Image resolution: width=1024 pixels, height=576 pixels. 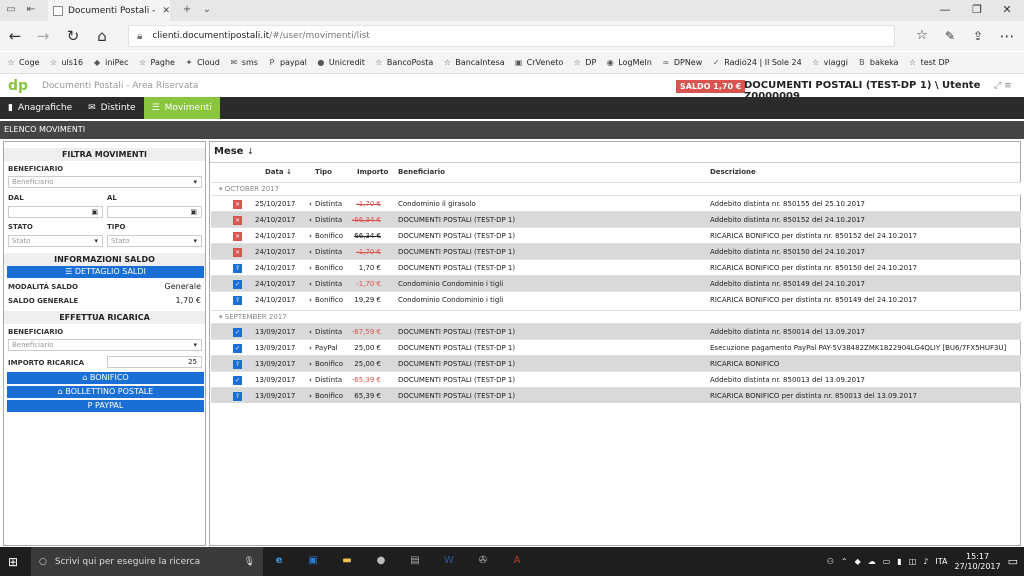 I want to click on favorite-item: ▣ CrVeneto, so click(x=538, y=63).